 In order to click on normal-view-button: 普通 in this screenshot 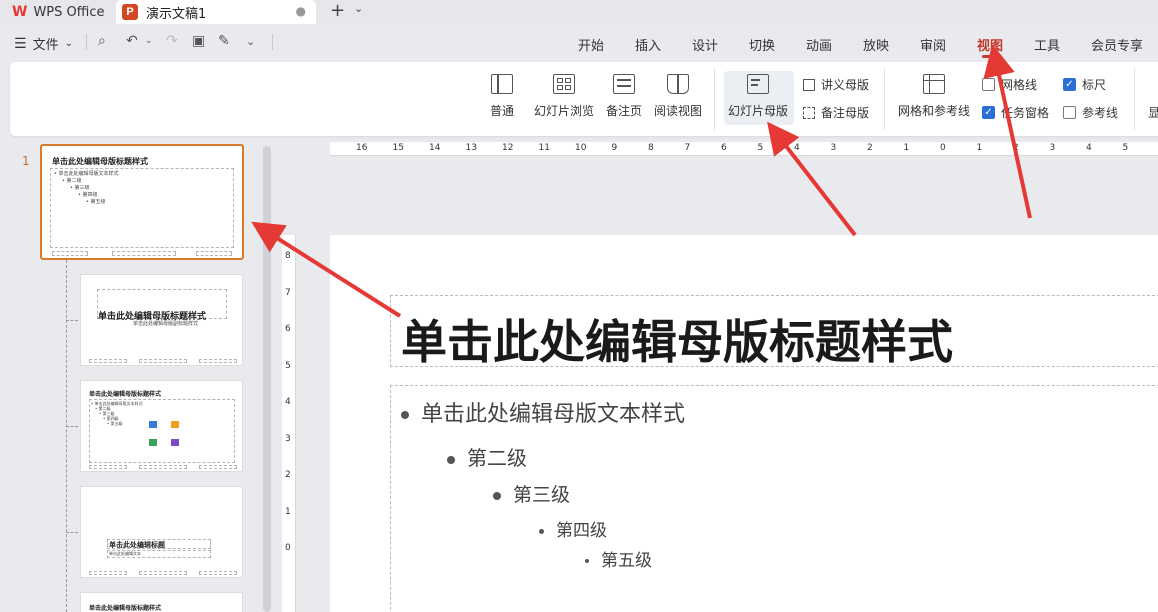, I will do `click(502, 96)`.